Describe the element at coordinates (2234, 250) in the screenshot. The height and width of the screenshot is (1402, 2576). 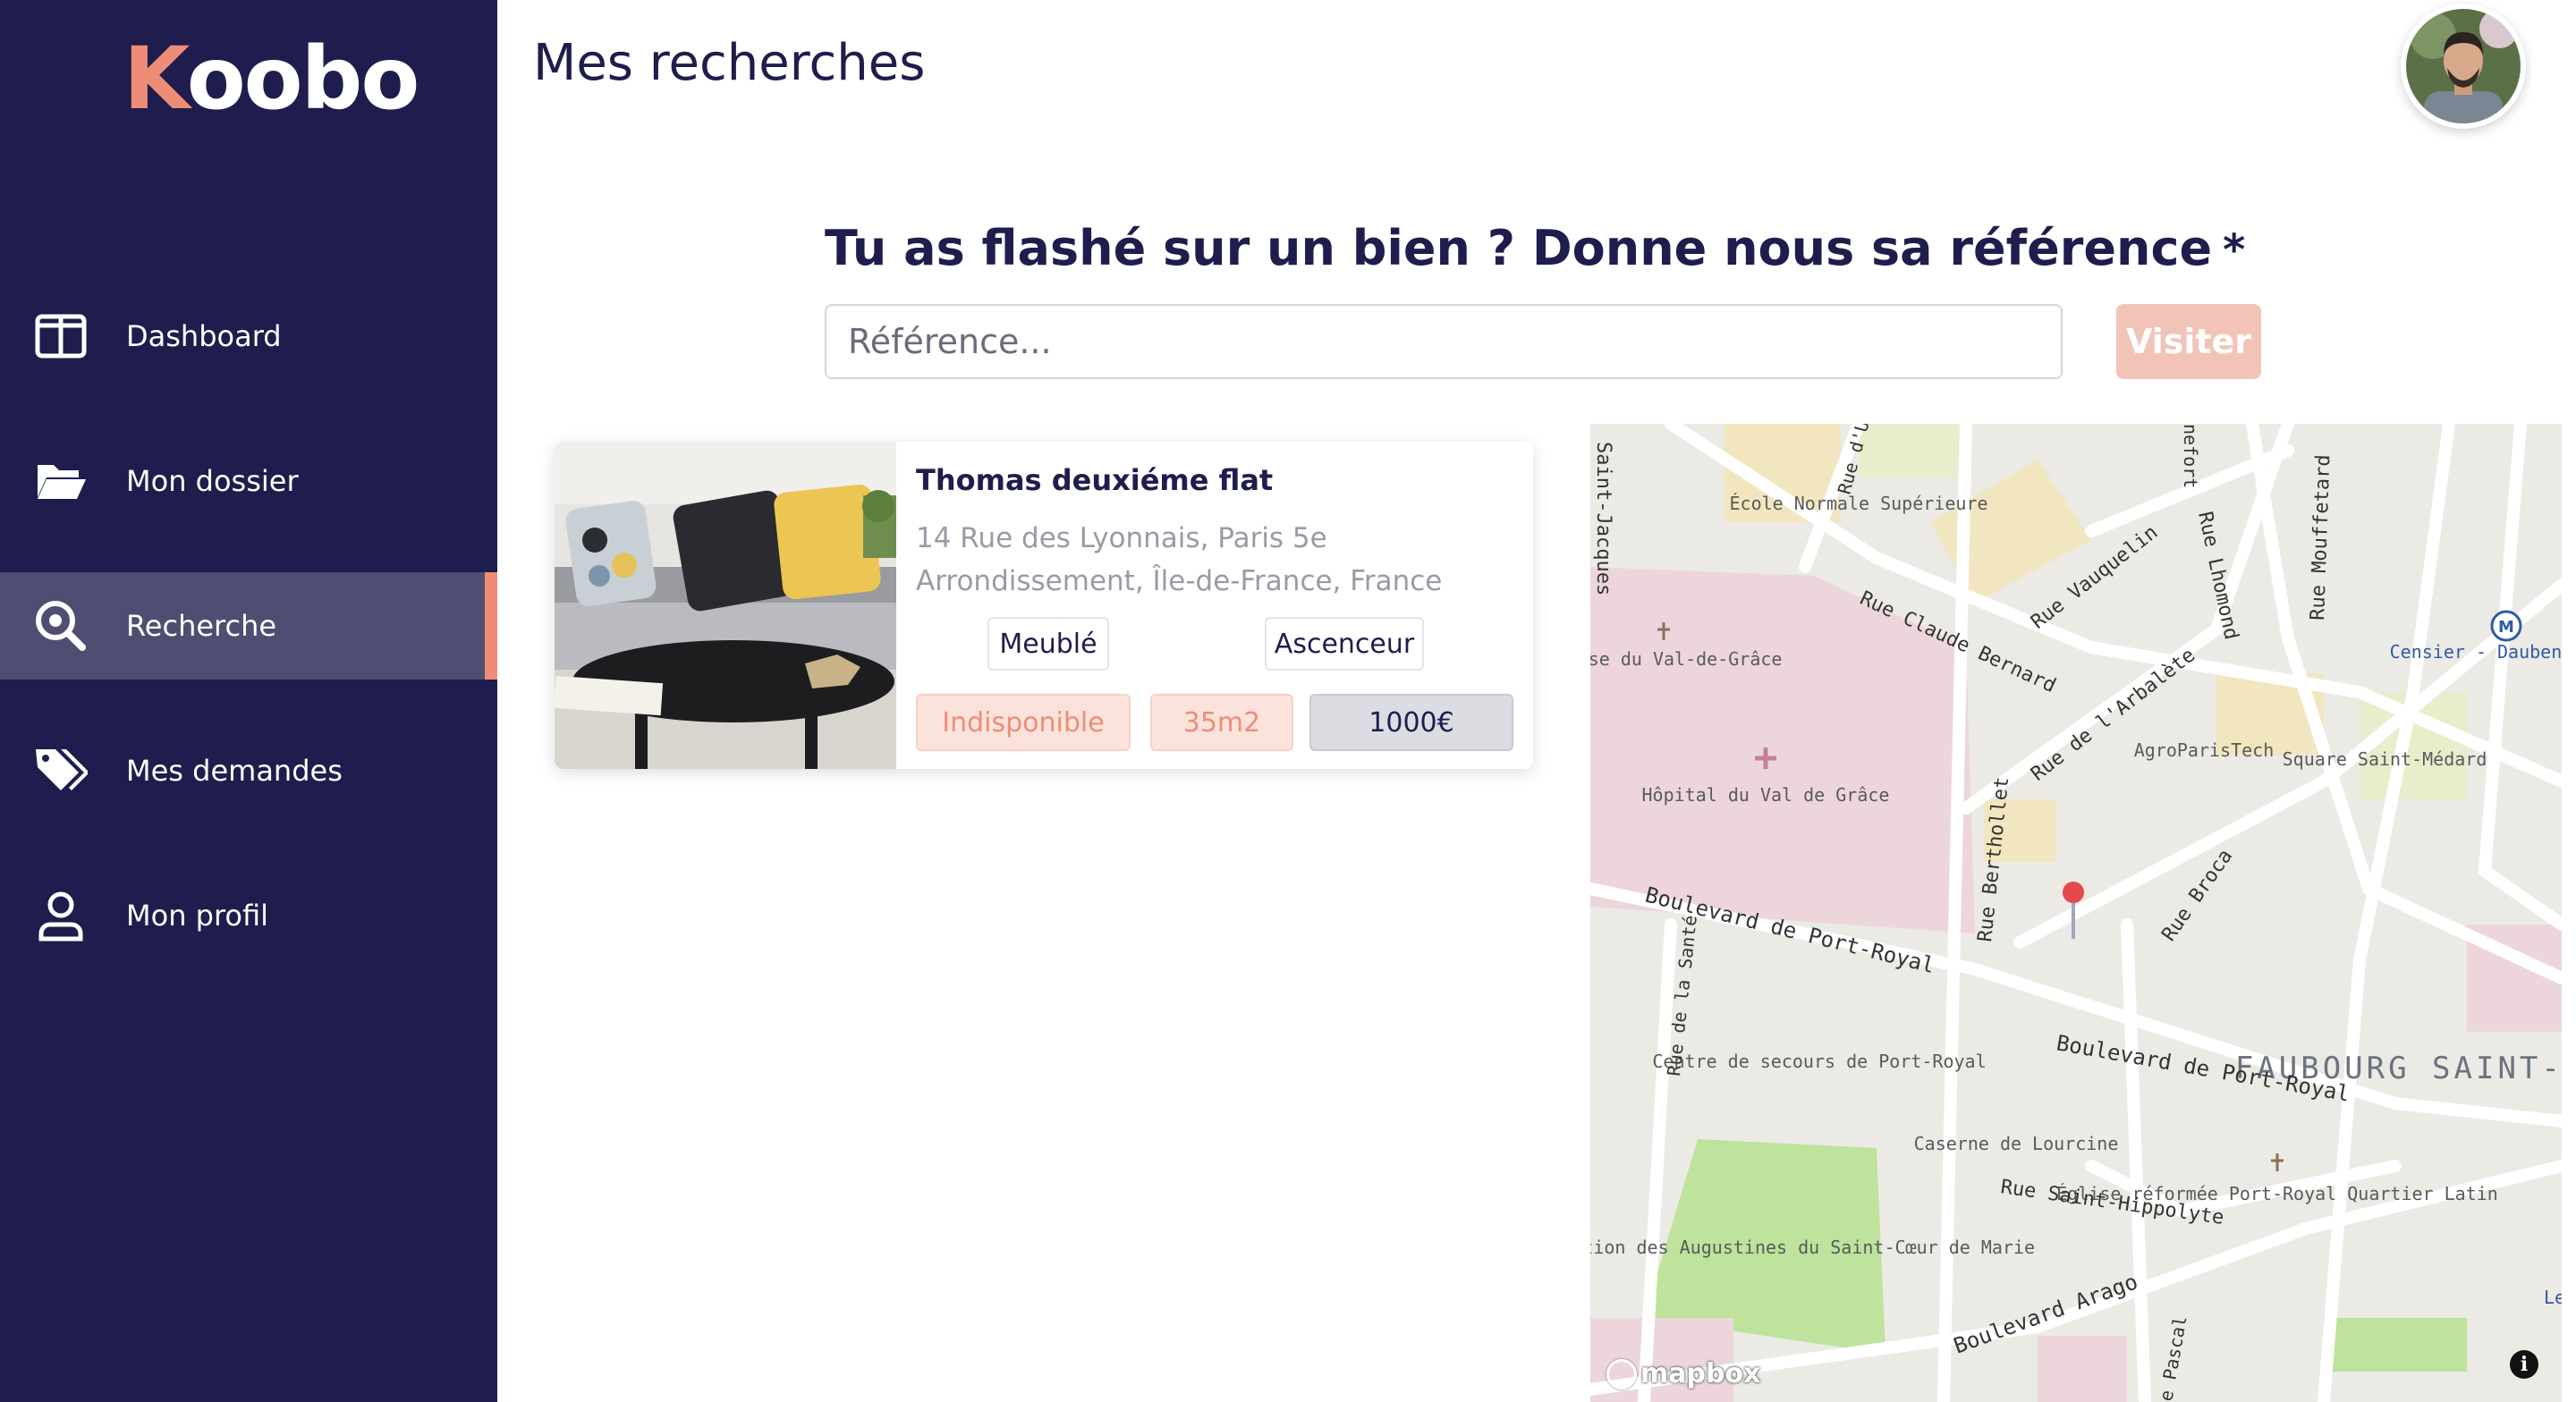
I see `required-marker: *` at that location.